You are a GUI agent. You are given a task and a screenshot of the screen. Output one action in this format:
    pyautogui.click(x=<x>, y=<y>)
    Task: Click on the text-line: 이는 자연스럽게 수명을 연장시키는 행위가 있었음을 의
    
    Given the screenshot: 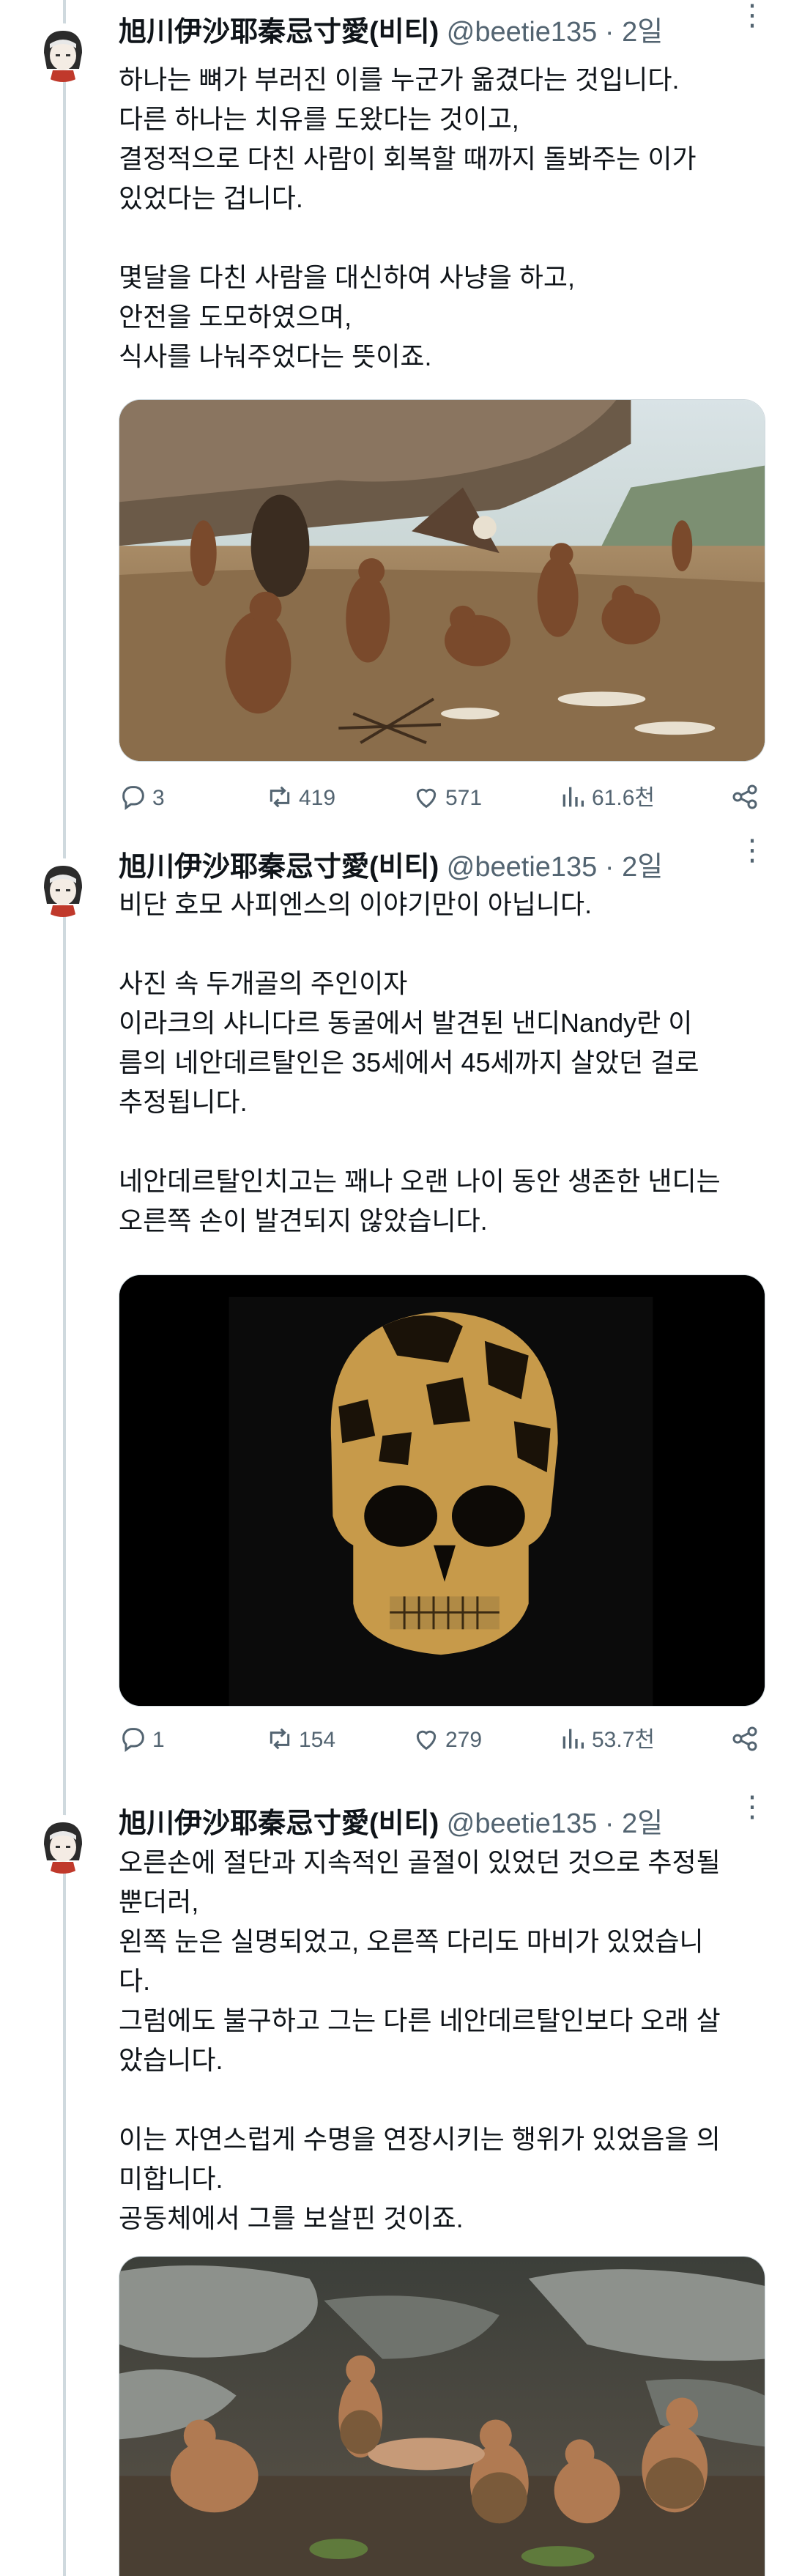 What is the action you would take?
    pyautogui.click(x=420, y=2139)
    